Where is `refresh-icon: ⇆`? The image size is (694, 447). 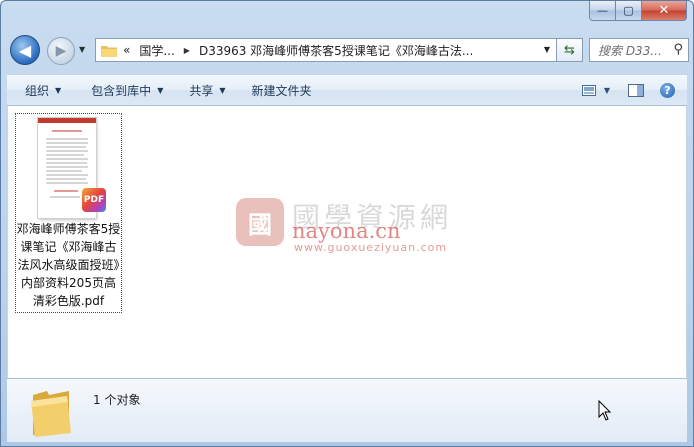
refresh-icon: ⇆ is located at coordinates (569, 50).